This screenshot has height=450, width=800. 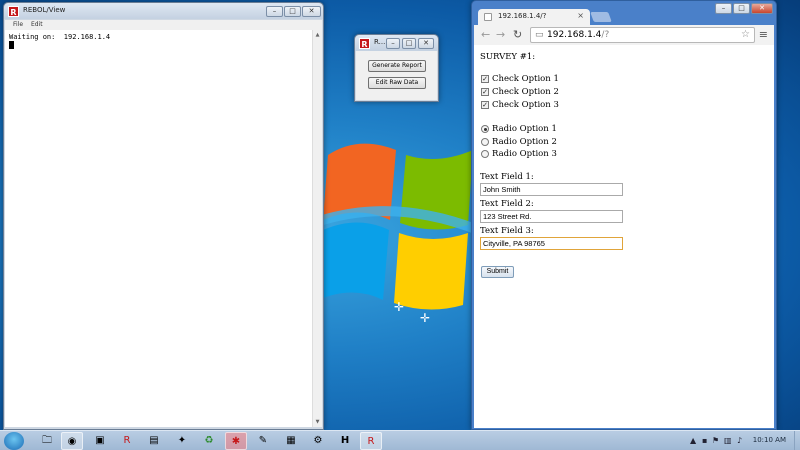 I want to click on folder-icon: ▤, so click(x=154, y=441).